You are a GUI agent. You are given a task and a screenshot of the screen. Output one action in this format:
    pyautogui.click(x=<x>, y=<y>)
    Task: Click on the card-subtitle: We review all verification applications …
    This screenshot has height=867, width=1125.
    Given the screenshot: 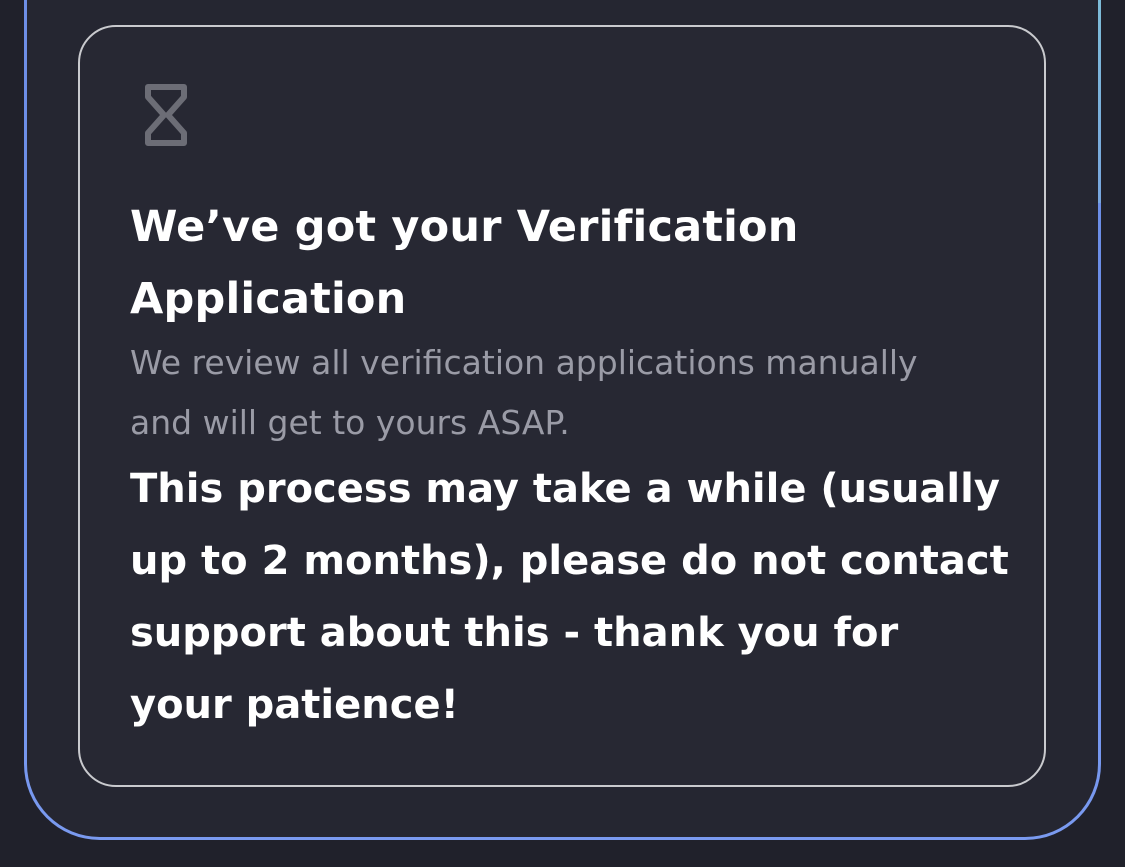 What is the action you would take?
    pyautogui.click(x=524, y=392)
    